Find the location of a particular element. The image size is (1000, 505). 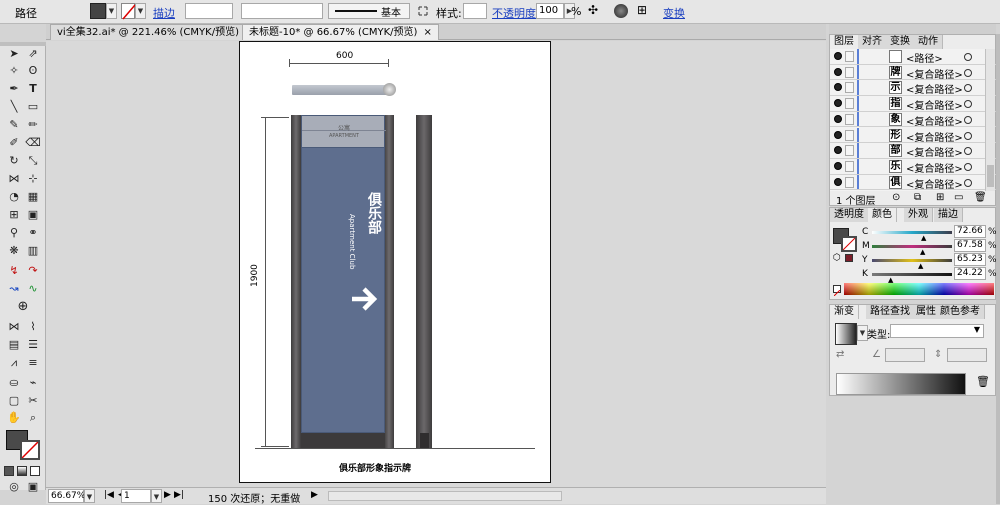

type-tool-icon: T is located at coordinates (33, 89).